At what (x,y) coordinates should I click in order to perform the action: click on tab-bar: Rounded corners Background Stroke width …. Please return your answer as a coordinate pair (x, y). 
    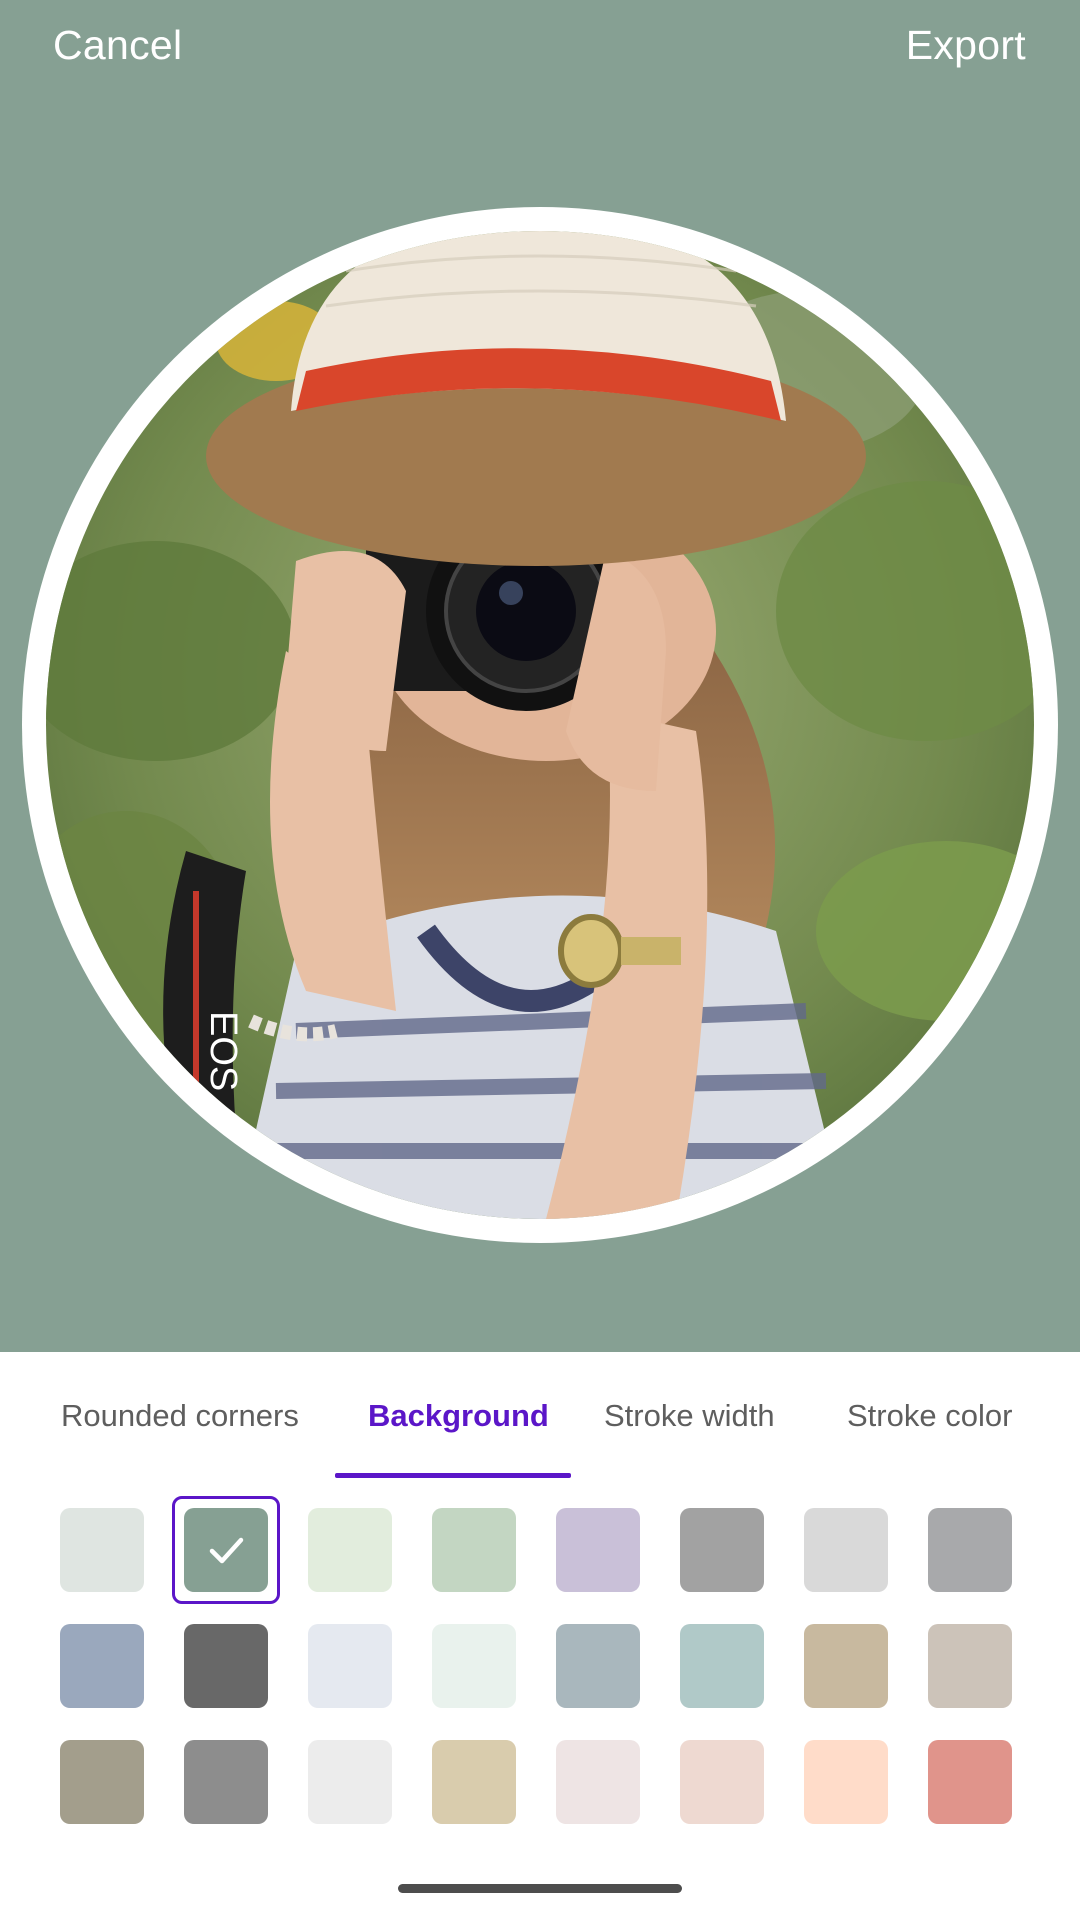
    Looking at the image, I should click on (540, 1415).